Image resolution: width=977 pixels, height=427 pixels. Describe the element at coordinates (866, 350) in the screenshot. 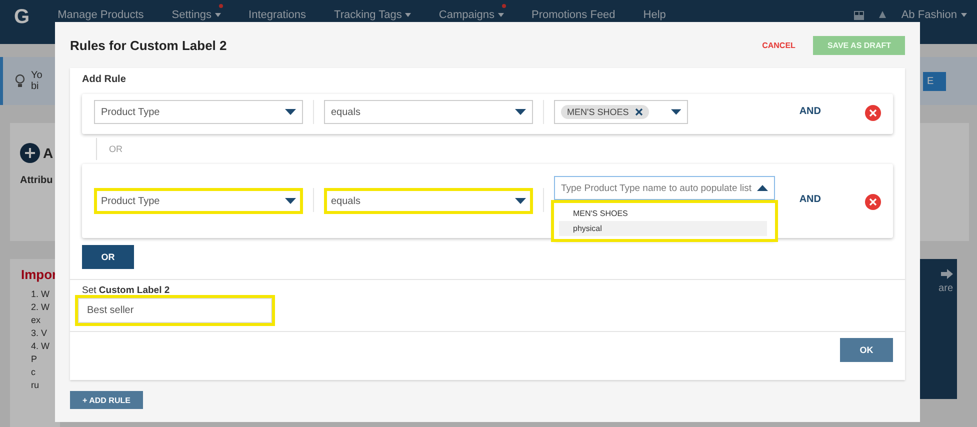

I see `ok-button: OK` at that location.